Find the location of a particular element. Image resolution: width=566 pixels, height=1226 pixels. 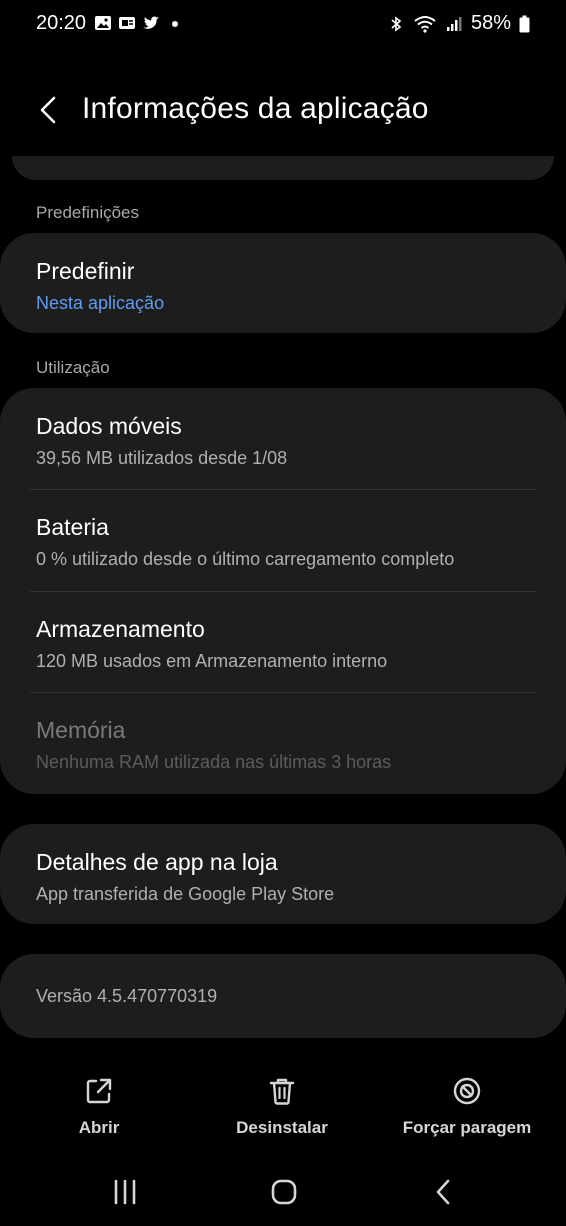

defaults-card: Predefinir Nesta aplicação is located at coordinates (283, 283).